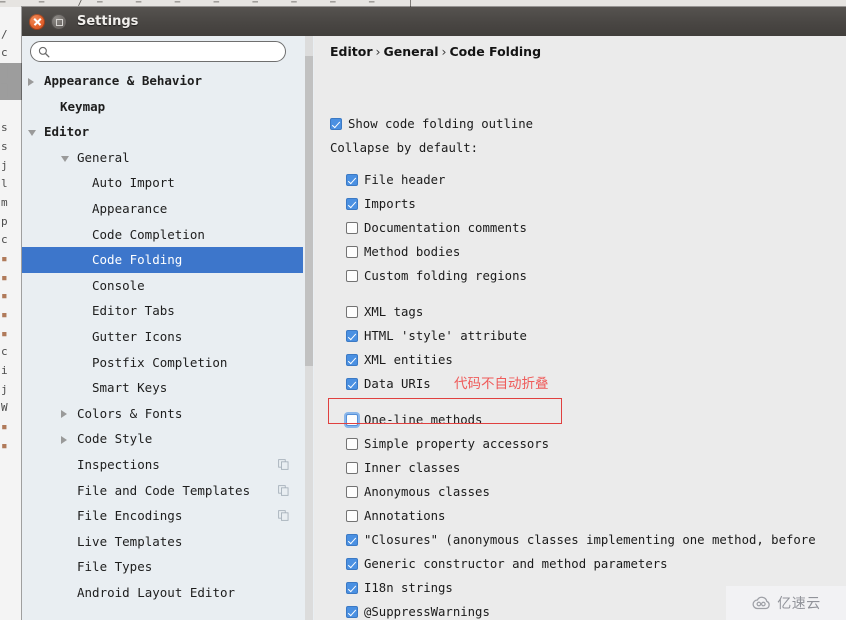 This screenshot has width=846, height=620. What do you see at coordinates (162, 81) in the screenshot?
I see `sidebar-item-appearance-behavior: Appearance & Behavior` at bounding box center [162, 81].